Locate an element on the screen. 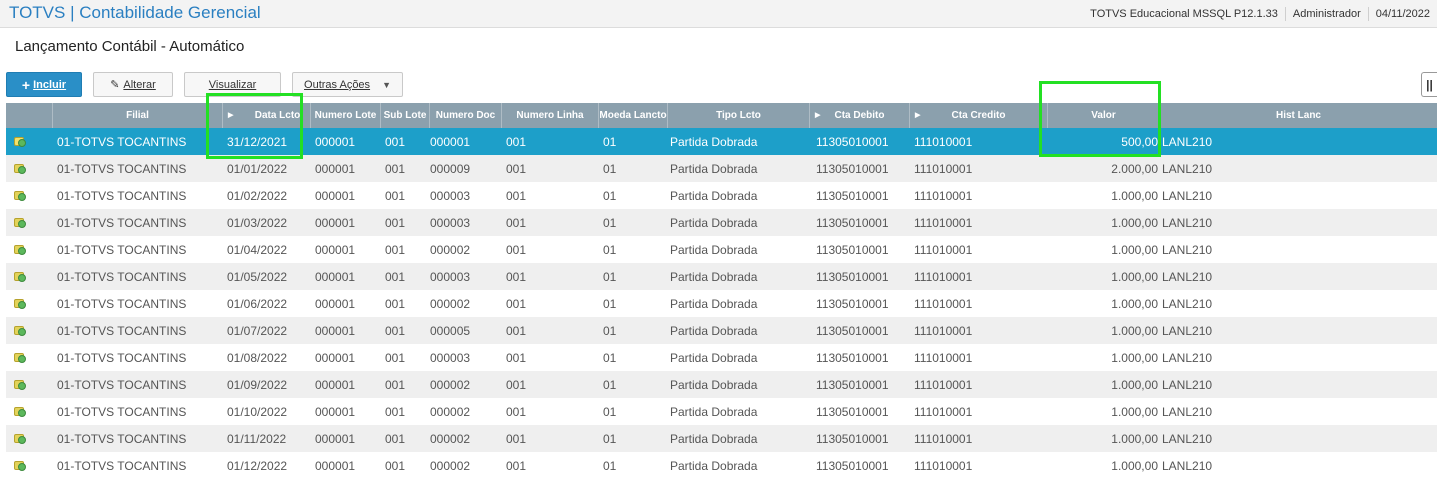 Image resolution: width=1437 pixels, height=493 pixels. header-cta-debito-label: Cta Debito is located at coordinates (859, 115).